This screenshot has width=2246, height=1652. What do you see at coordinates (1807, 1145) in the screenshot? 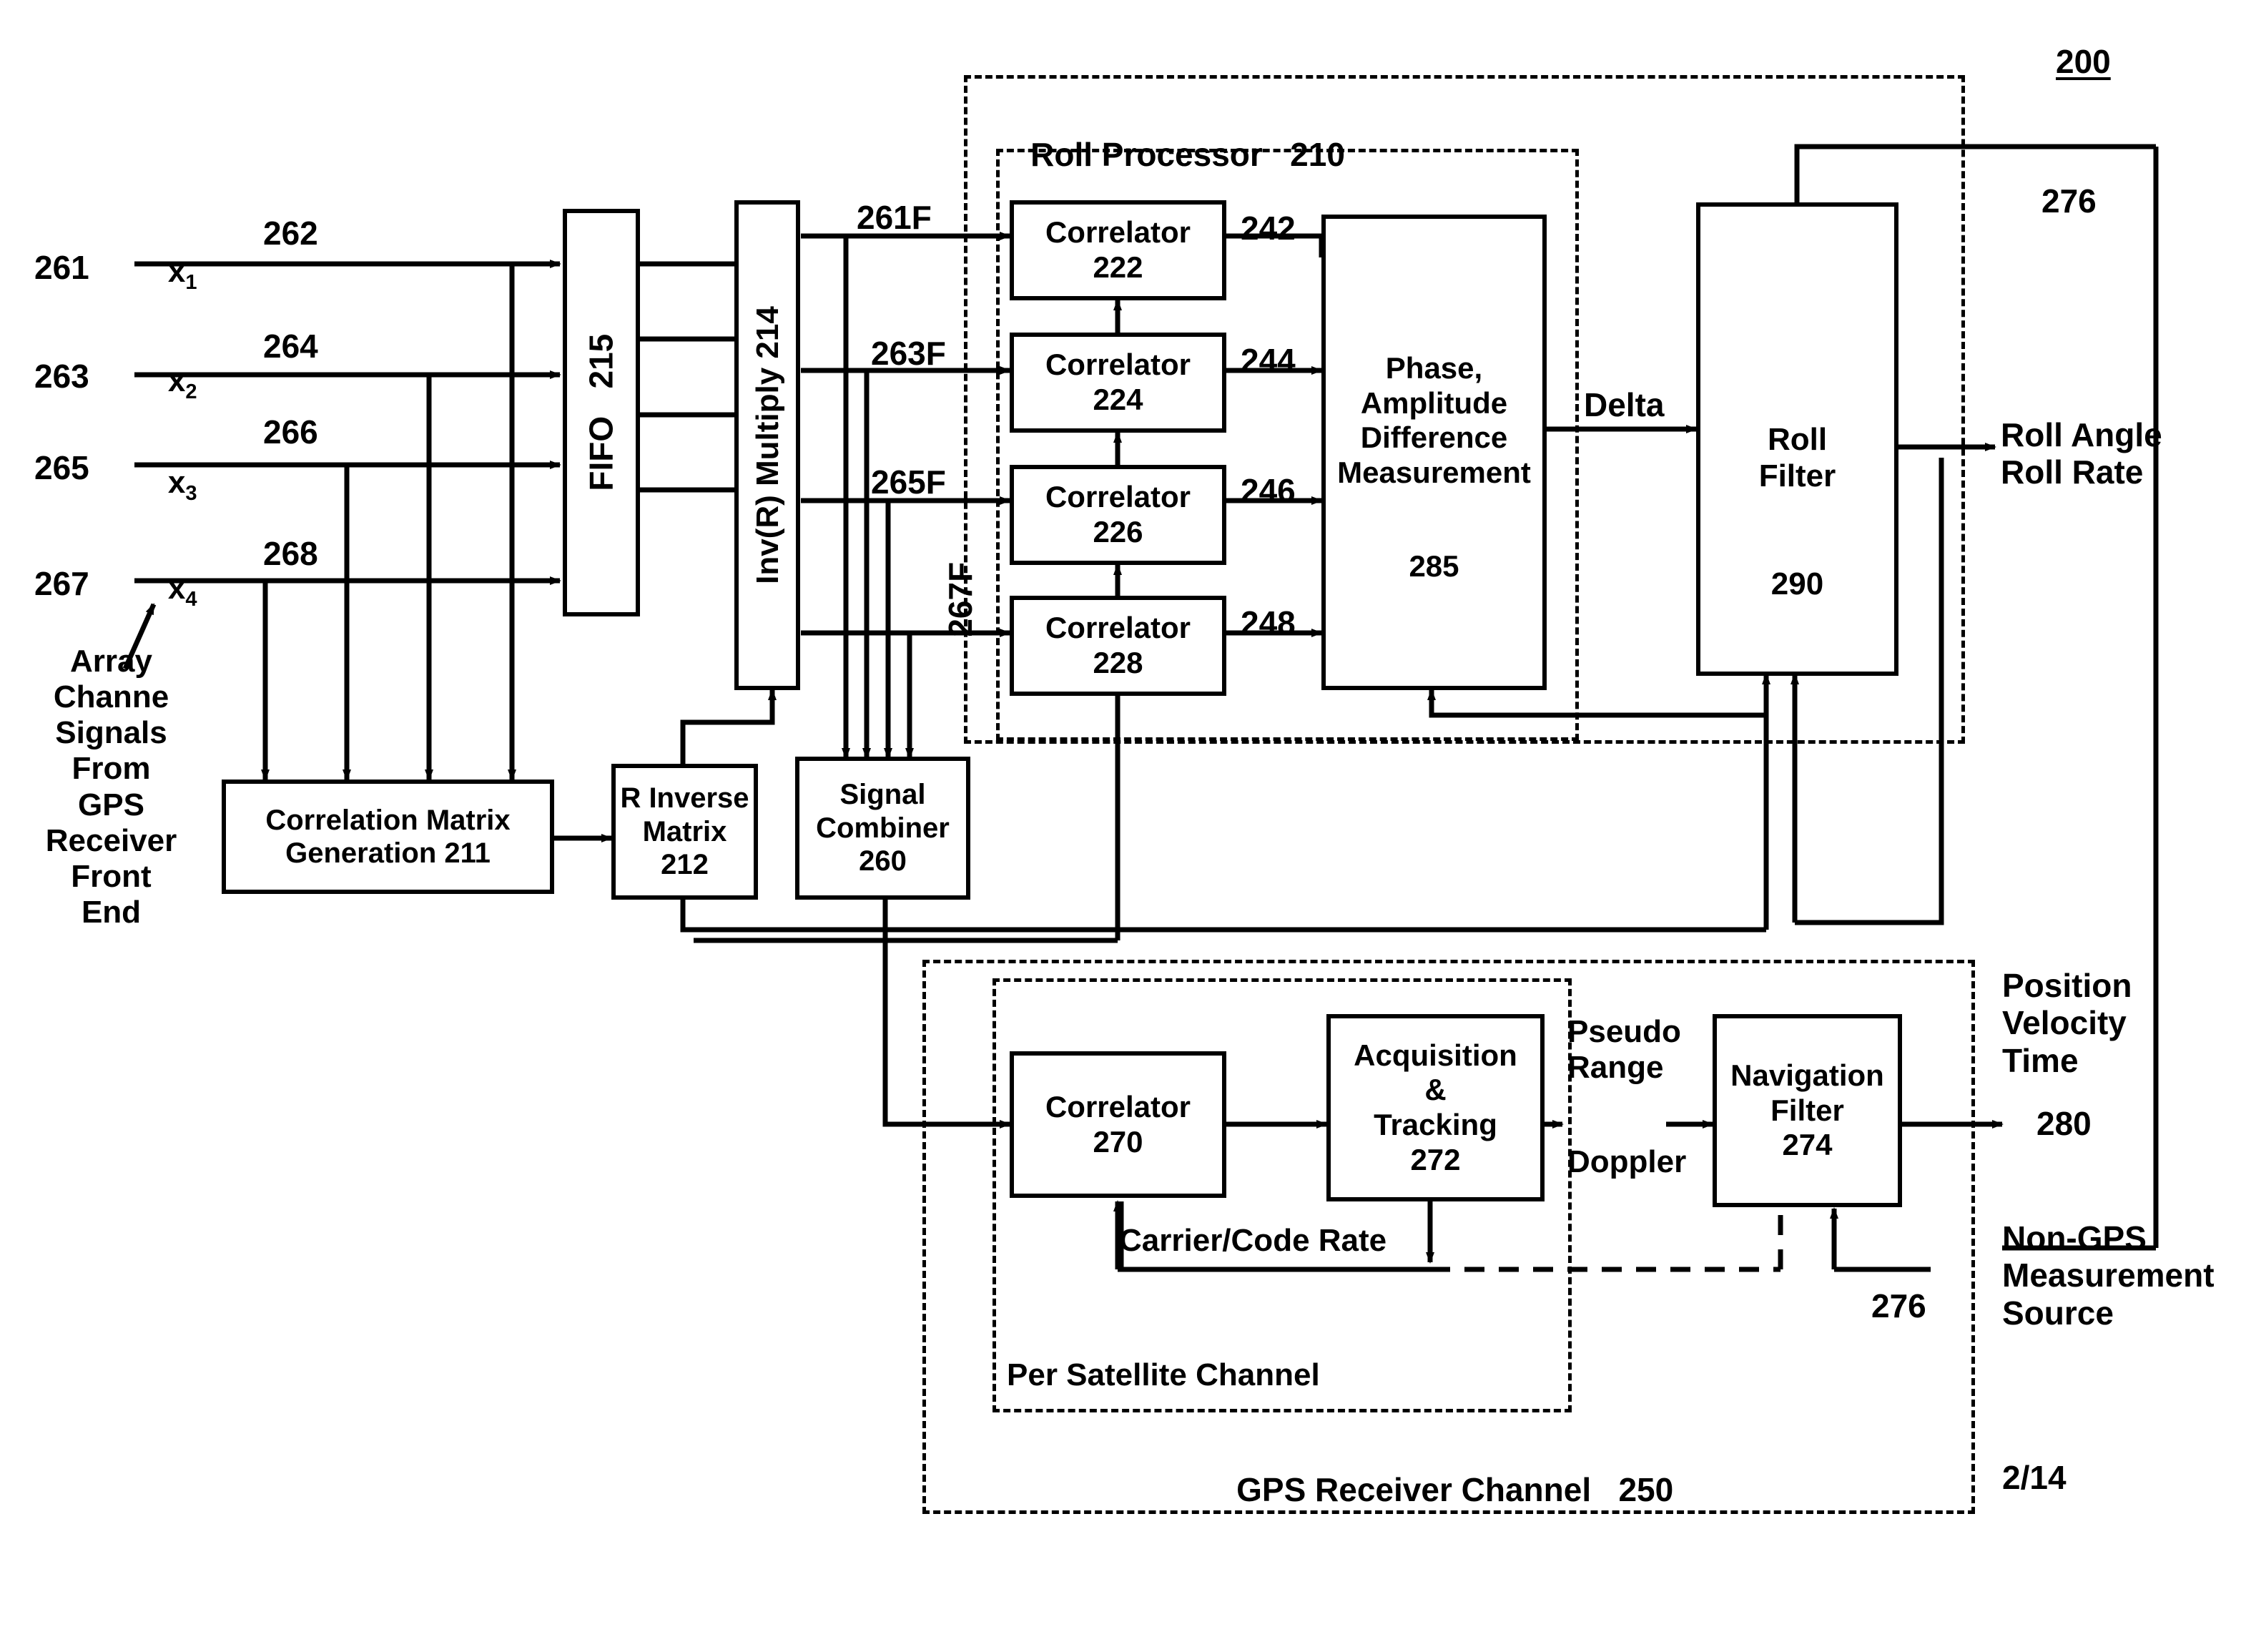
I see `nav-filter-ref: 274` at bounding box center [1807, 1145].